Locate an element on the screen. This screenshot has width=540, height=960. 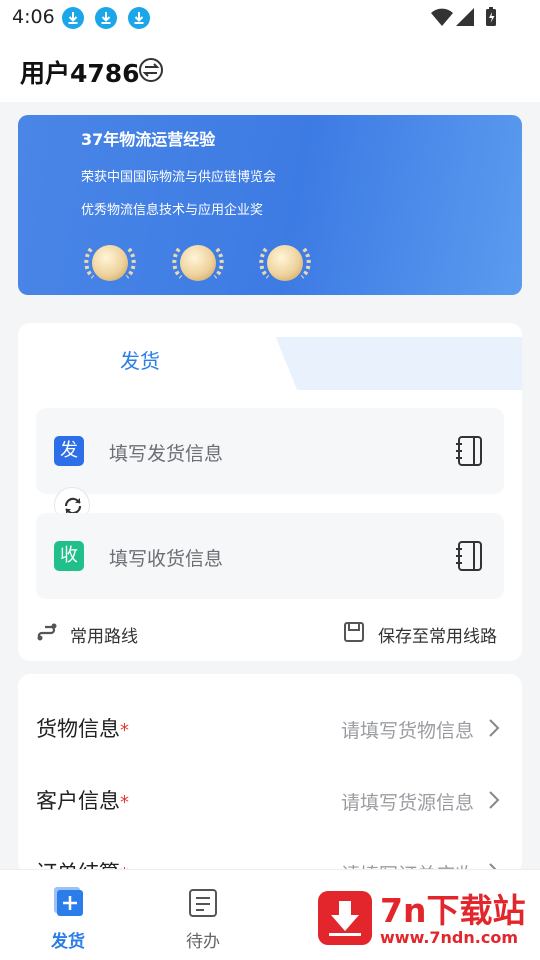
switch-account-icon is located at coordinates (151, 72).